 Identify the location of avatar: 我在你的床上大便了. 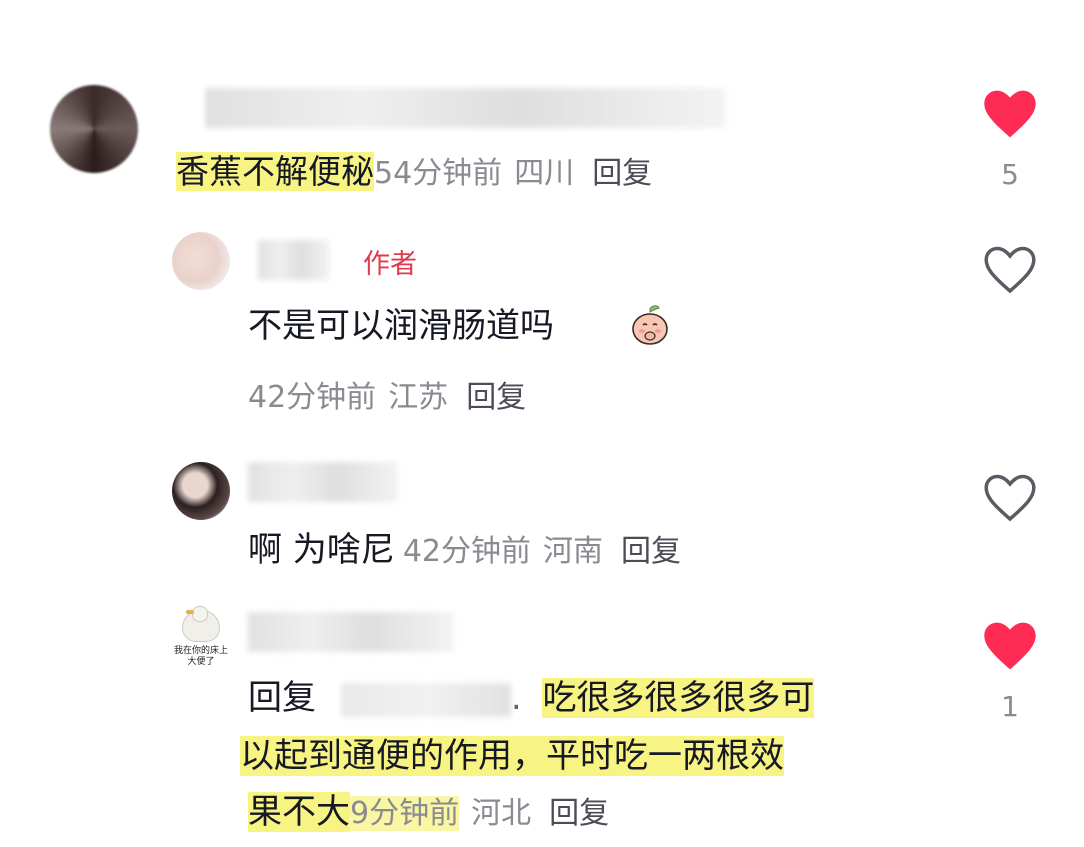
(201, 641).